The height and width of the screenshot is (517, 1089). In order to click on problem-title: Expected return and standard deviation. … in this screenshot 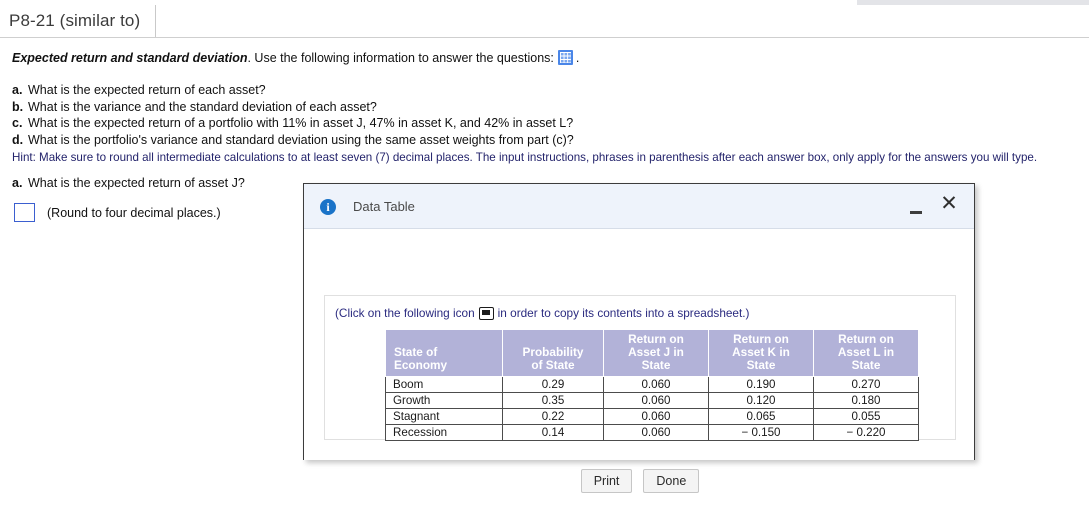, I will do `click(295, 57)`.